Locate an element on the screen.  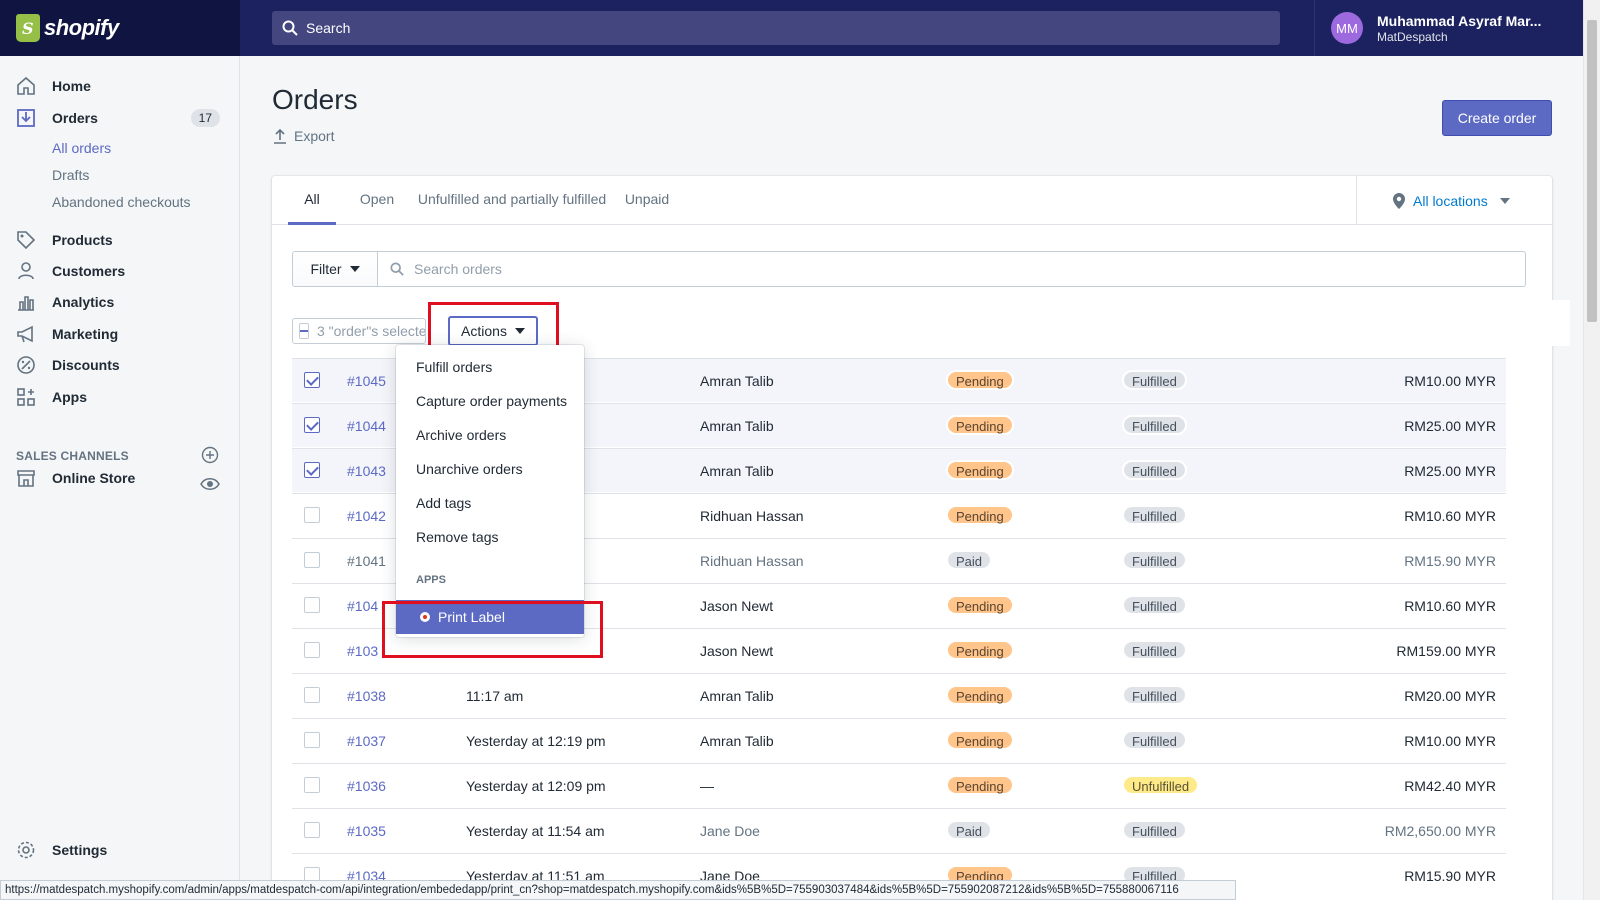
order-date: Yesterday at 11:54 am is located at coordinates (535, 831).